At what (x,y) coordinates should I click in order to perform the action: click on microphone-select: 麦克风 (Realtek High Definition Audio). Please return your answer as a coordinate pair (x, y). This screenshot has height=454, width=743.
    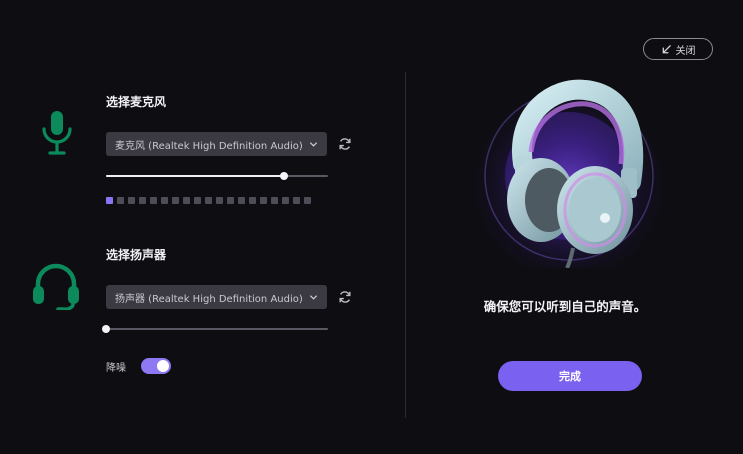
    Looking at the image, I should click on (216, 144).